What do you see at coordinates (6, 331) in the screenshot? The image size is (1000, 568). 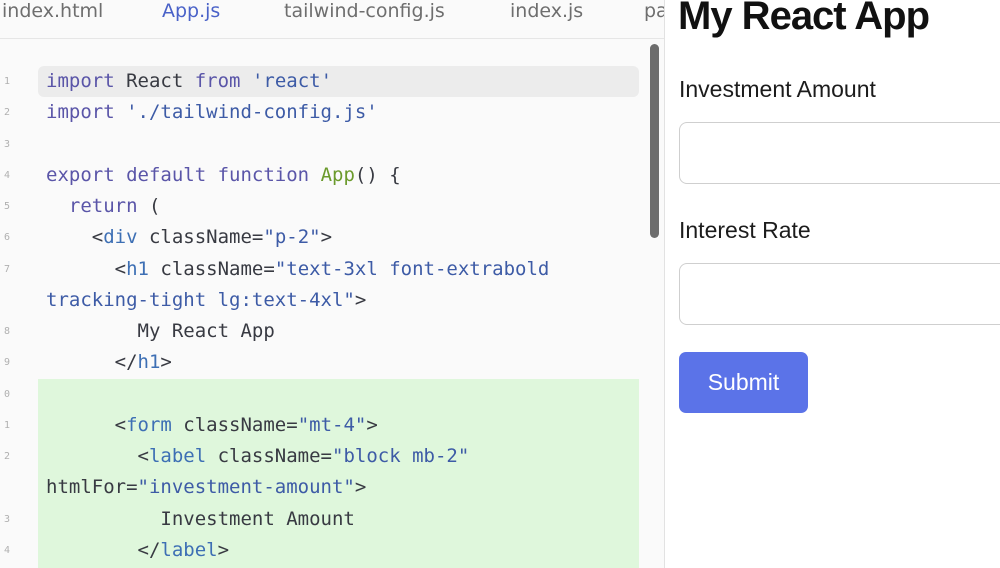 I see `line-number: 8` at bounding box center [6, 331].